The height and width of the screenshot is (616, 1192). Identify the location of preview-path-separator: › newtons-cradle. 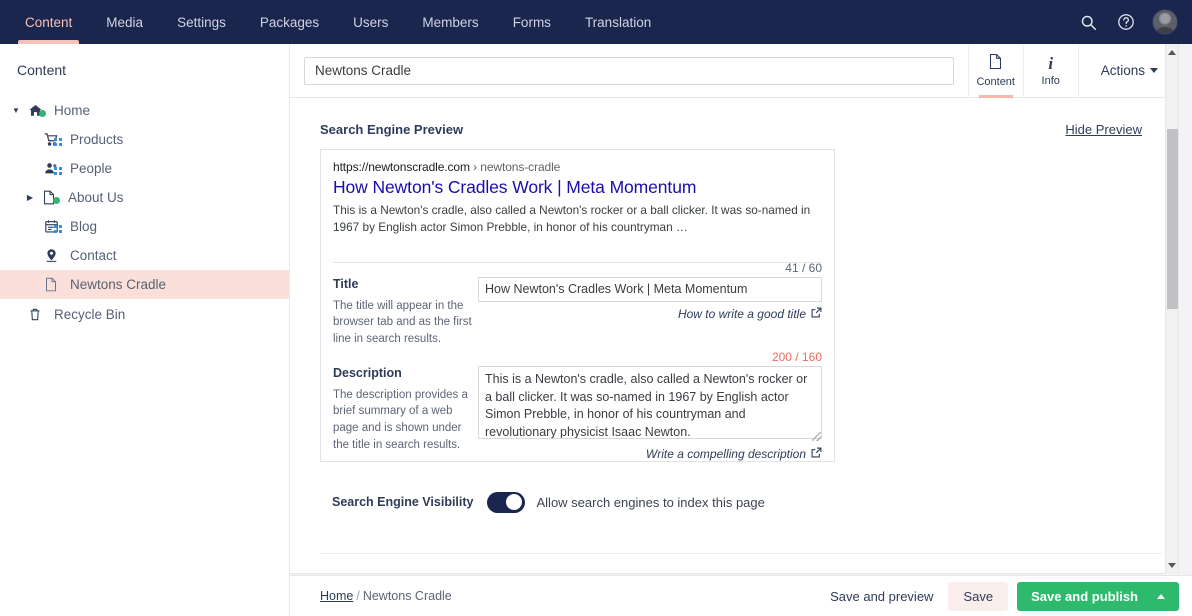
(517, 167).